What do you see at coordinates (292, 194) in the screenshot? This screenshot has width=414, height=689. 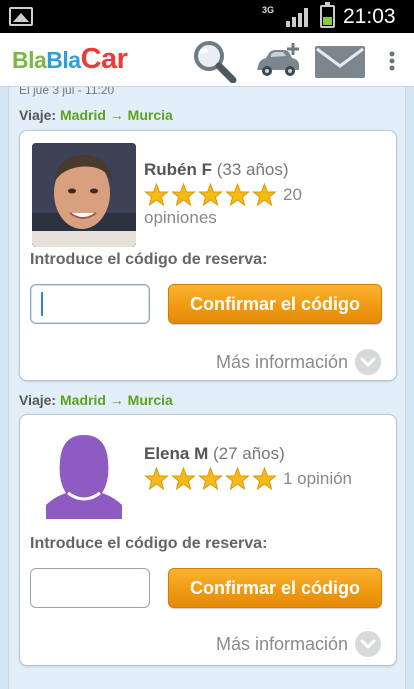 I see `reviews-count: 20` at bounding box center [292, 194].